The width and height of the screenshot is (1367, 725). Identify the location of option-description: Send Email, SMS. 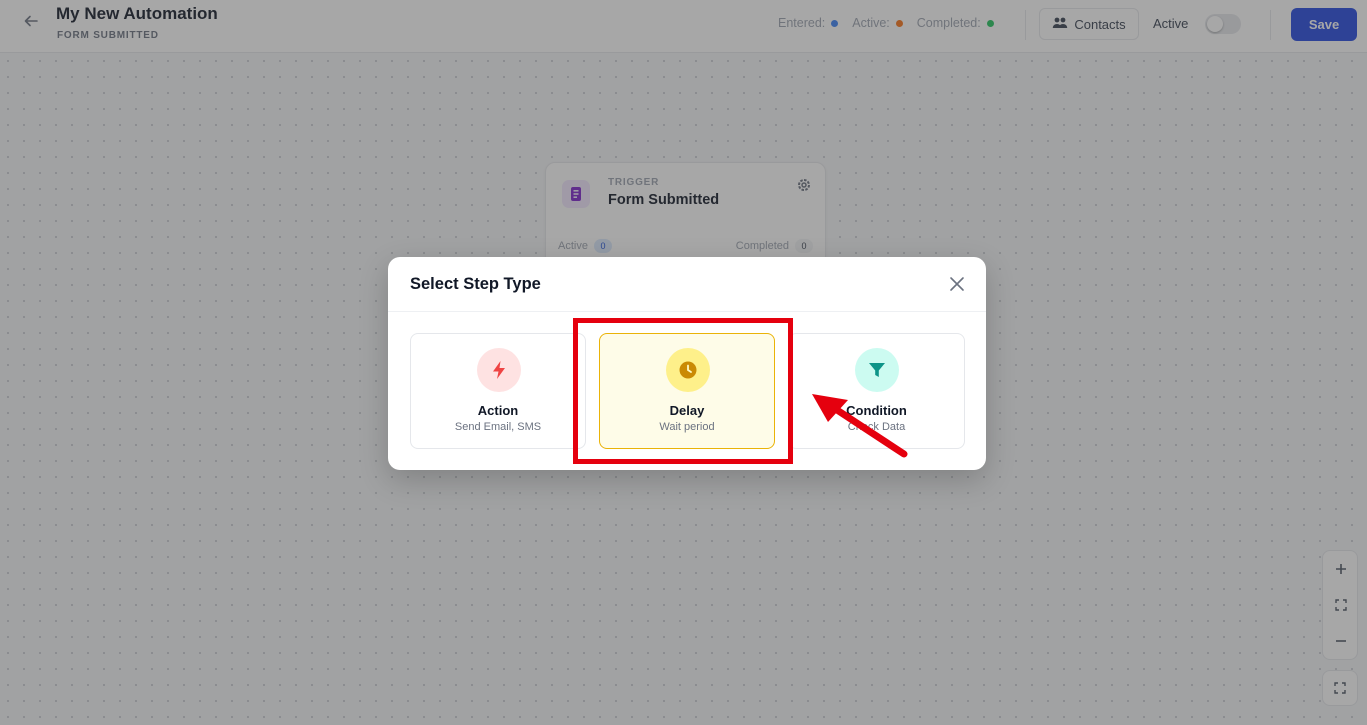
(498, 427).